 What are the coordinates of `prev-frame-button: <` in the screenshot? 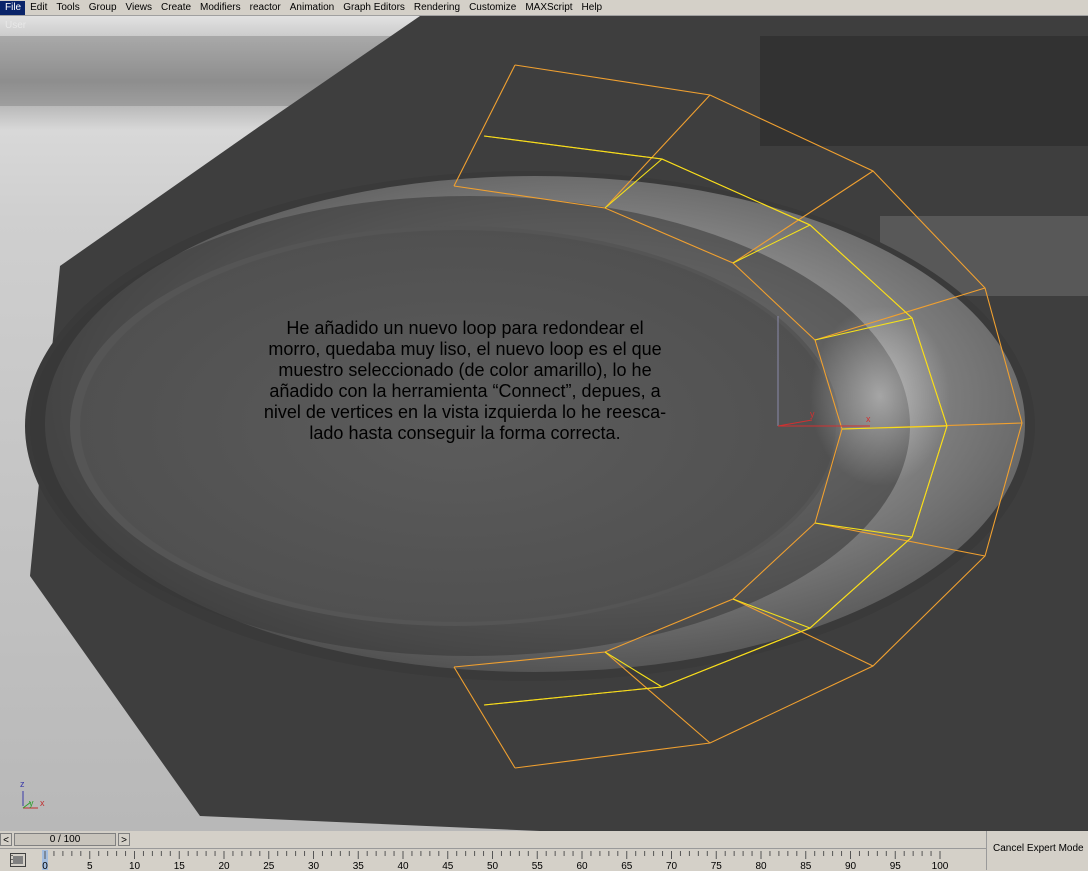 It's located at (6, 839).